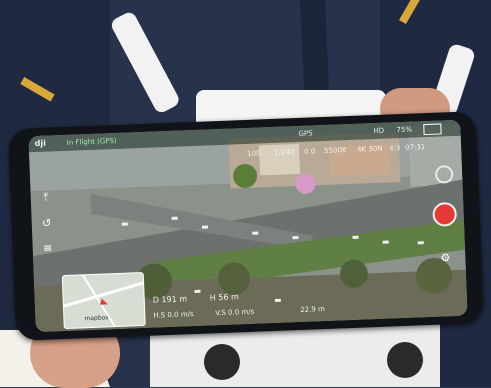 This screenshot has height=388, width=491. Describe the element at coordinates (170, 299) in the screenshot. I see `telemetry-distance: D 191 m` at that location.